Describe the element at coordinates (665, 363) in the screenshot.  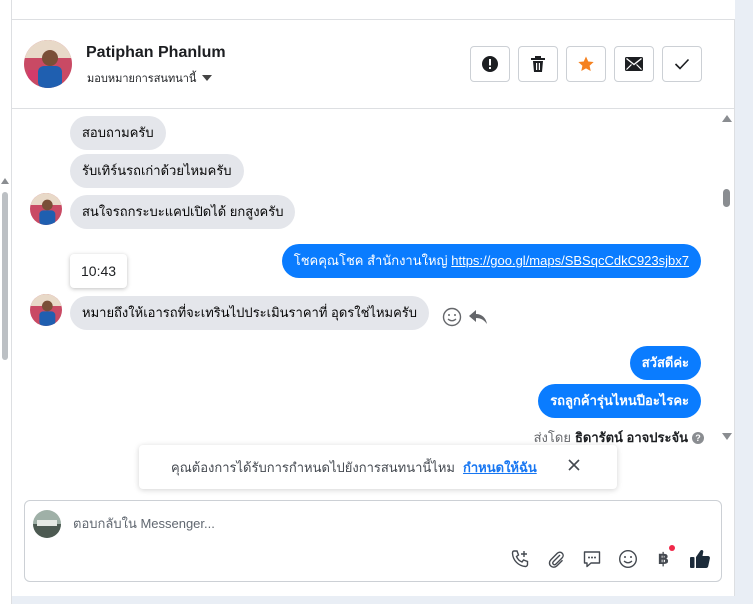
I see `outgoing-message: สวัสดีค่ะ` at that location.